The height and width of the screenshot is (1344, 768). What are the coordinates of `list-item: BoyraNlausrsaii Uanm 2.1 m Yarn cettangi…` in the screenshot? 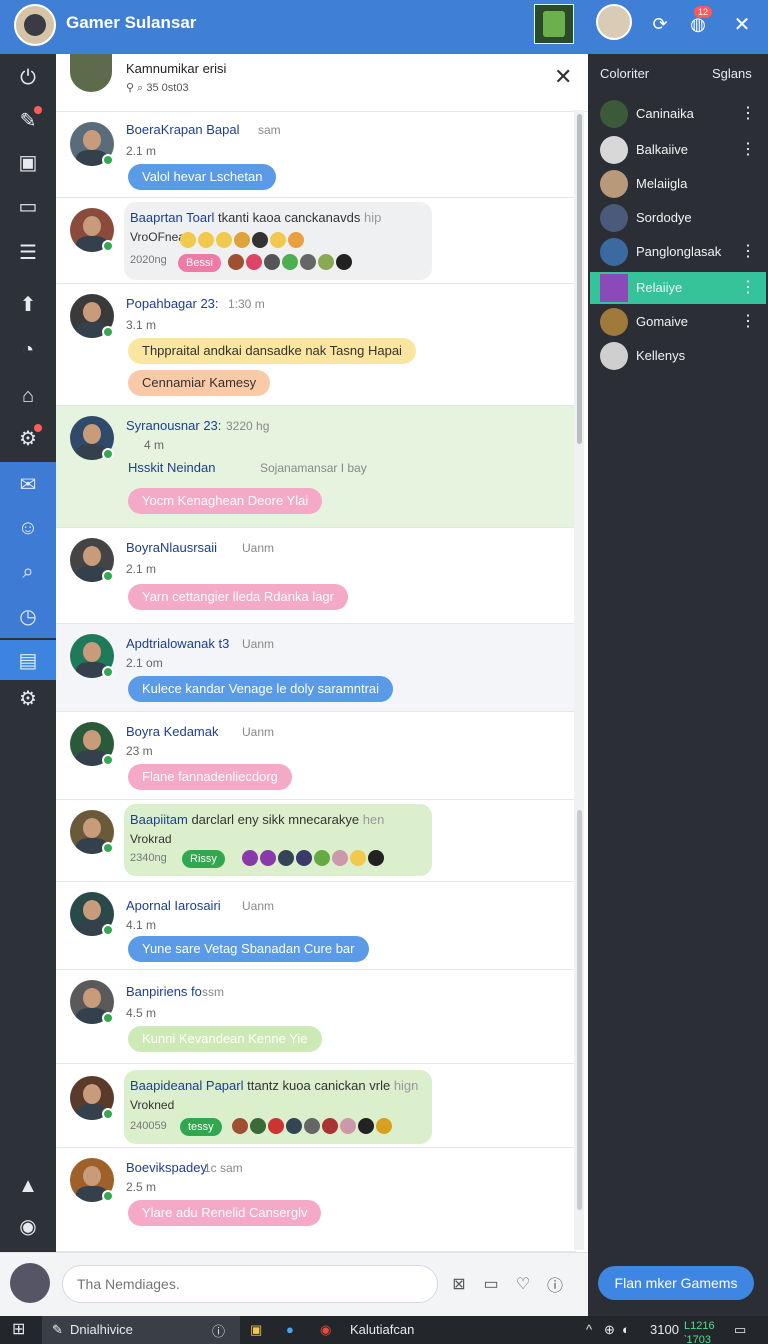 It's located at (316, 576).